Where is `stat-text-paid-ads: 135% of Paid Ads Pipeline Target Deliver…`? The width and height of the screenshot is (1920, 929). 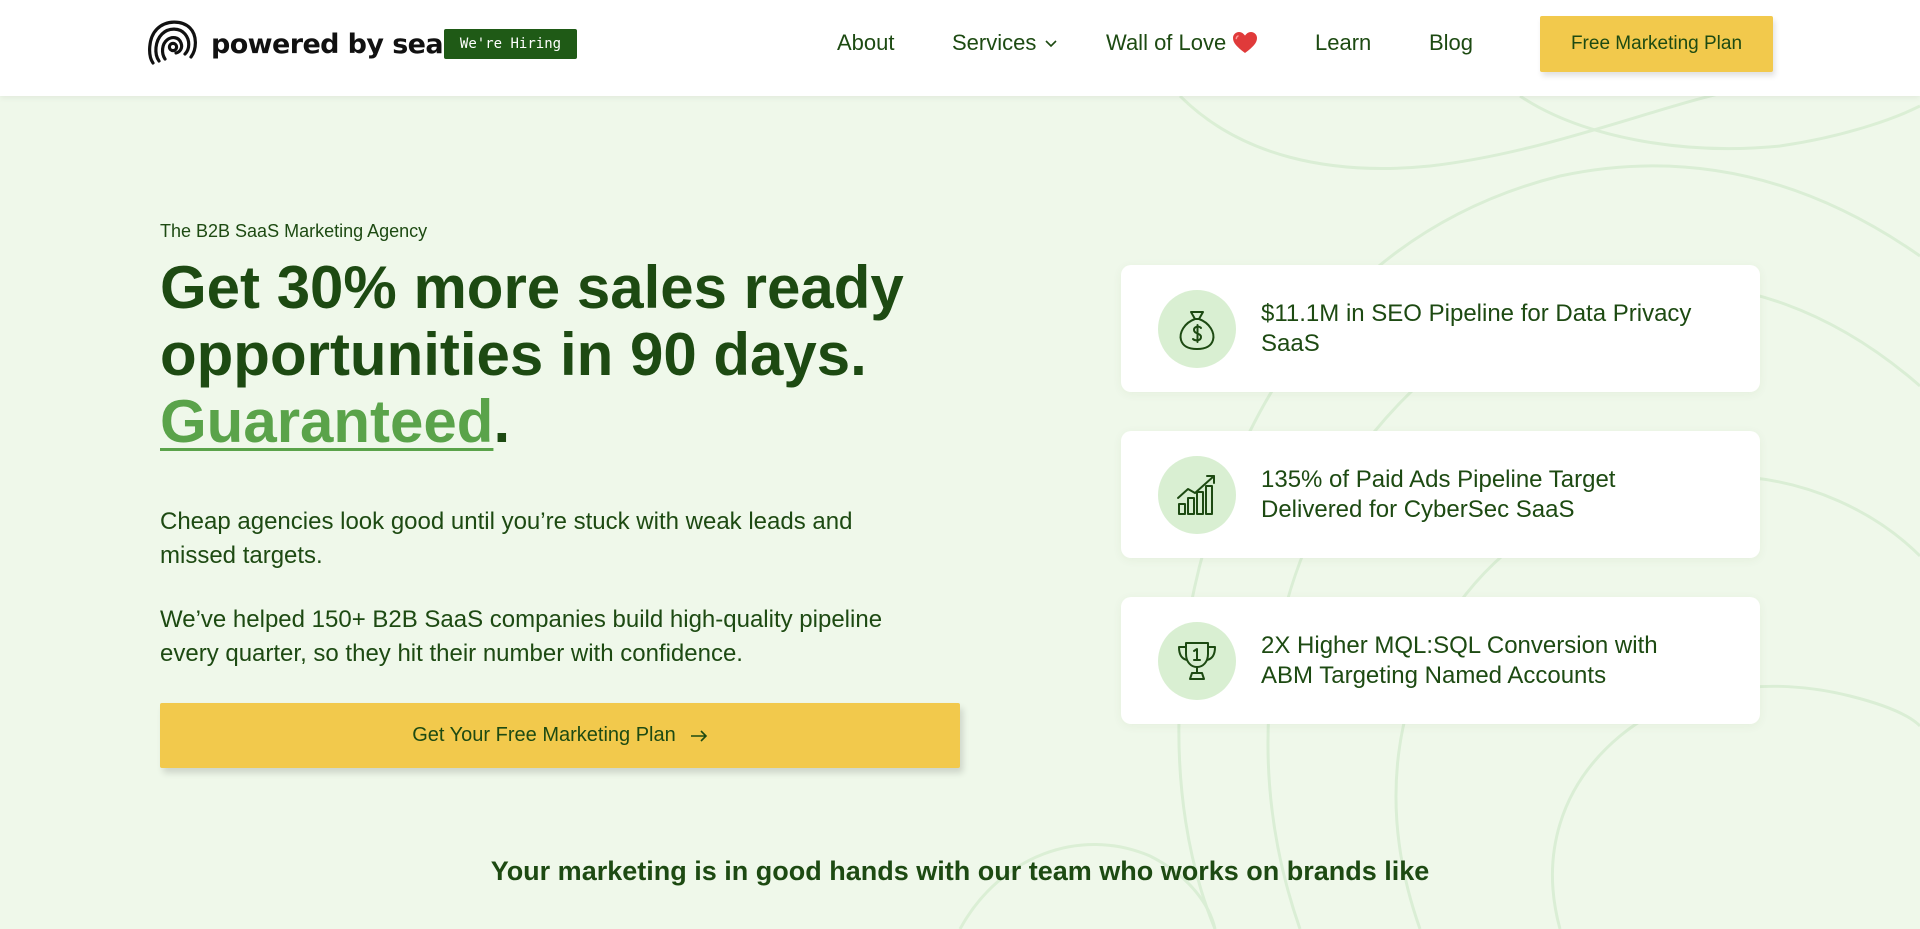 stat-text-paid-ads: 135% of Paid Ads Pipeline Target Deliver… is located at coordinates (1438, 494).